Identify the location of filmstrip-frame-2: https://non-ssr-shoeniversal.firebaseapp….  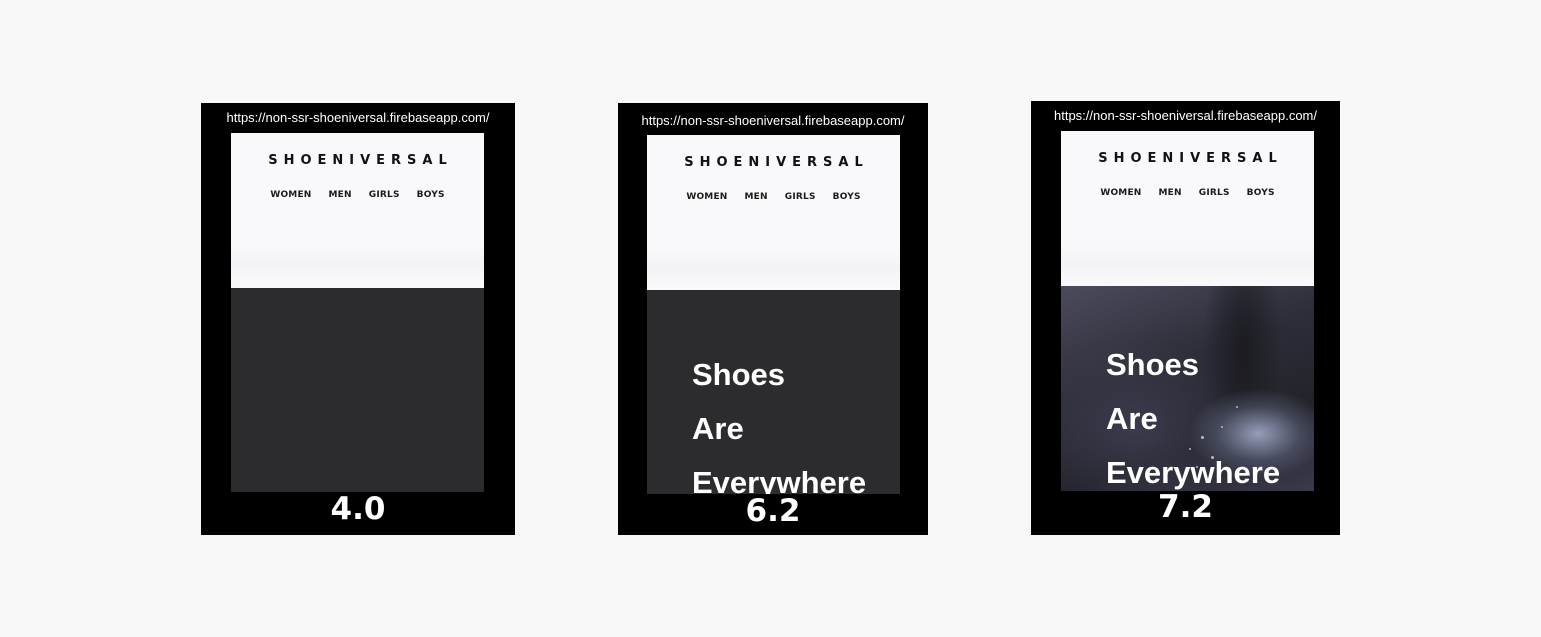
(773, 319).